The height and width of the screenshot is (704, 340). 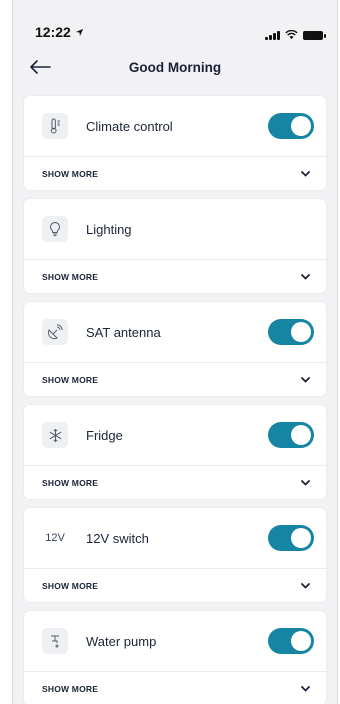 I want to click on card-title: Water pump, so click(x=121, y=641).